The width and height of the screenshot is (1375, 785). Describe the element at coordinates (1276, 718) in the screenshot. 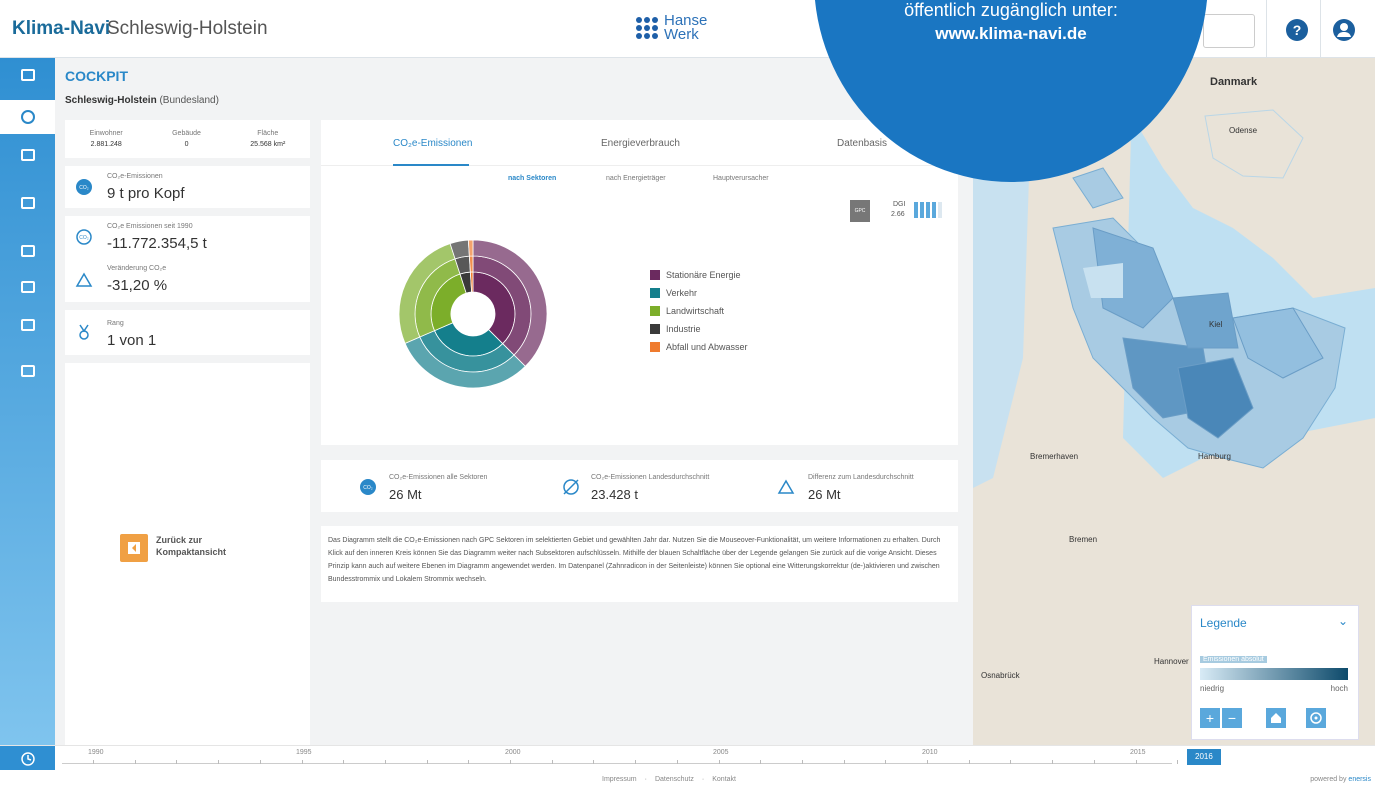

I see `home-button` at that location.